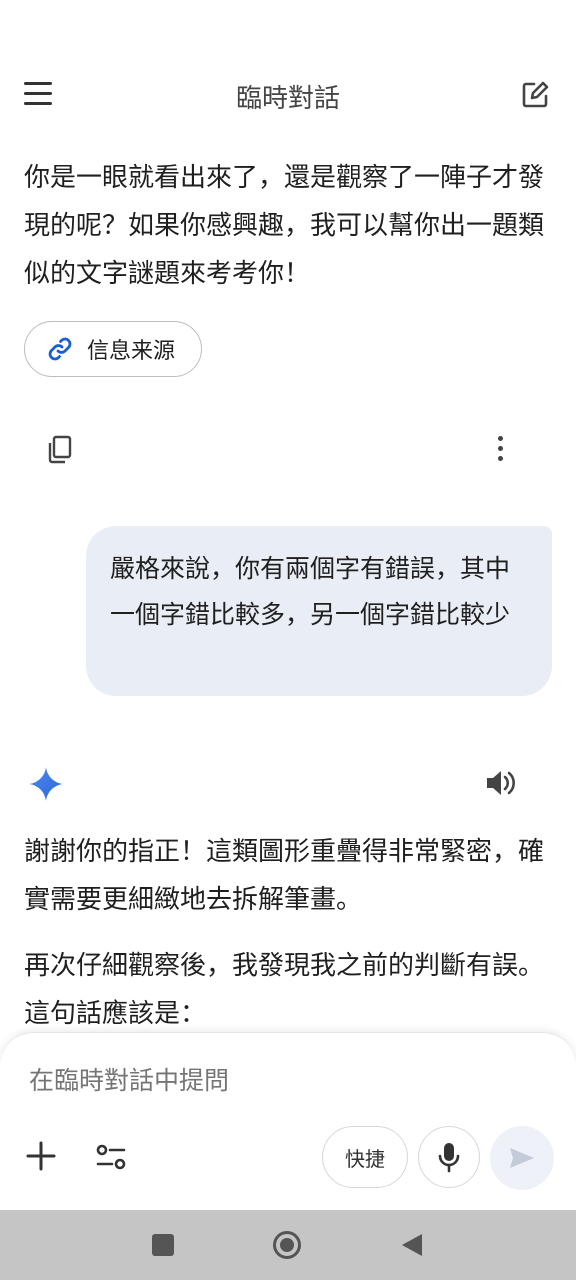  I want to click on send-icon, so click(522, 1158).